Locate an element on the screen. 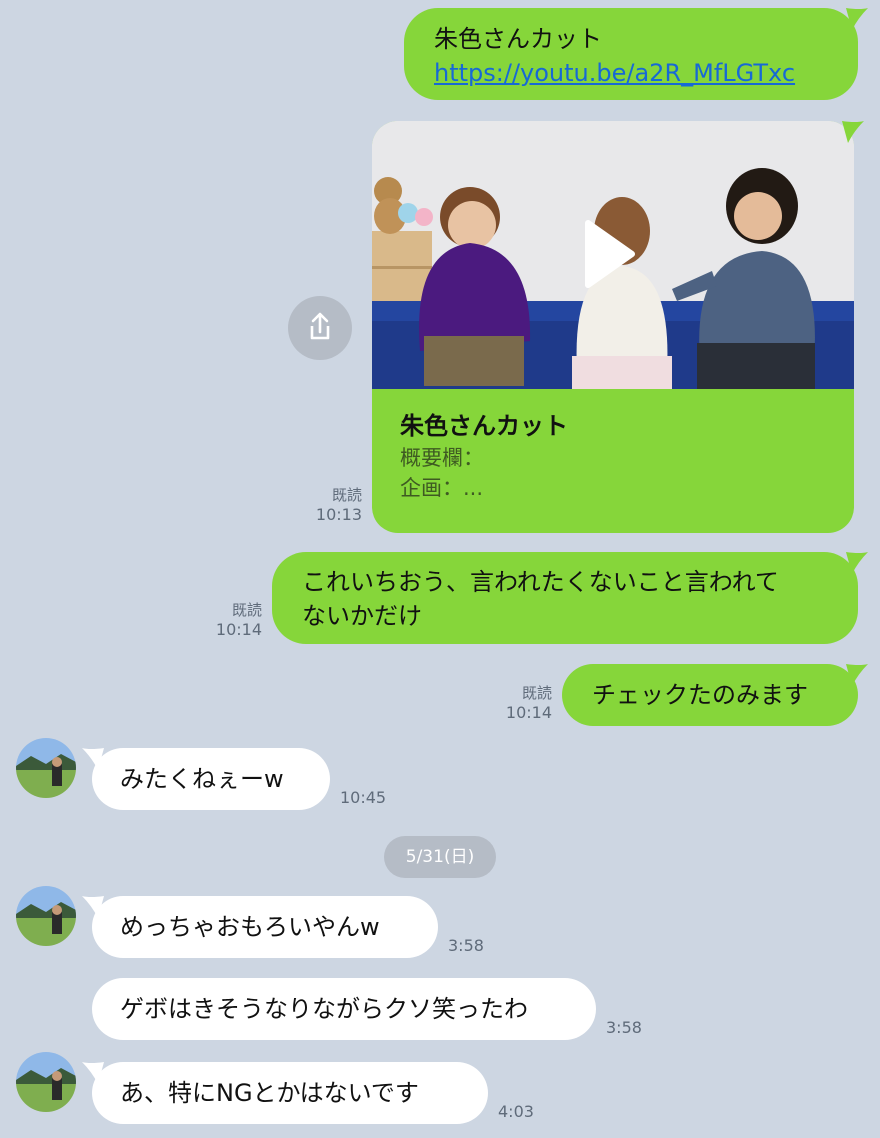 The width and height of the screenshot is (880, 1138). incoming-message: ゲボはきそうなりながらクソ笑ったわ is located at coordinates (344, 1009).